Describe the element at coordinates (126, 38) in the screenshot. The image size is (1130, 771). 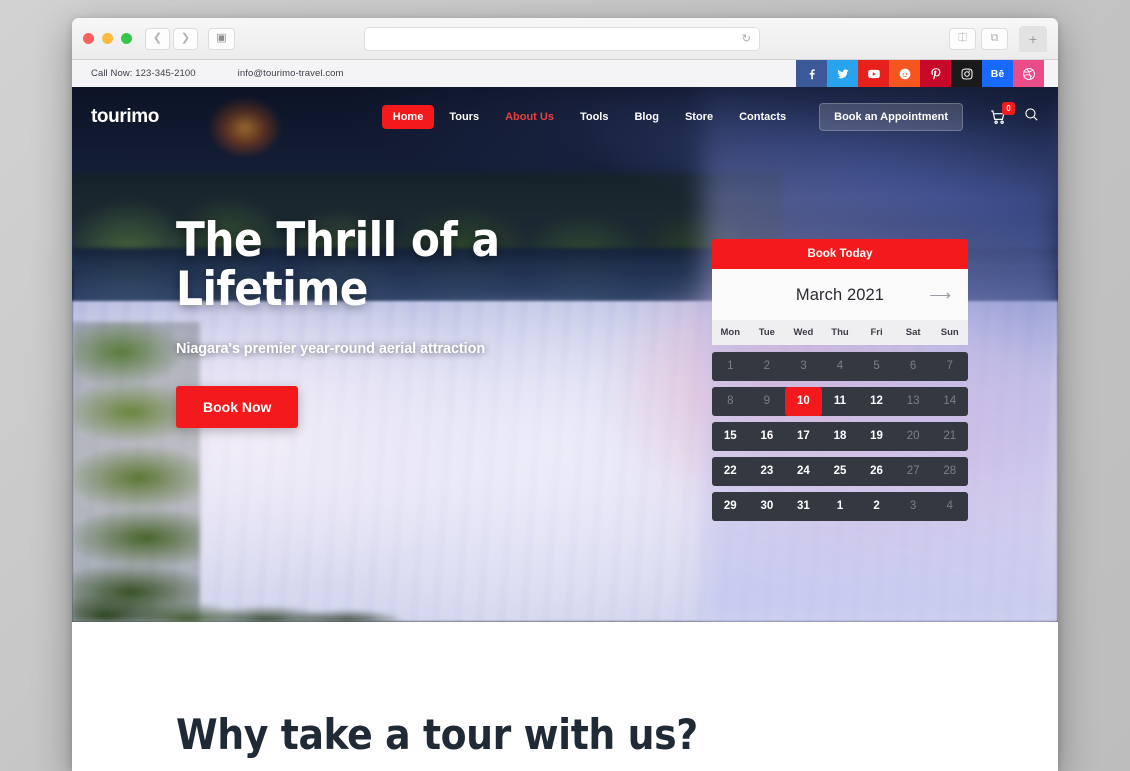
I see `maximize-window-button` at that location.